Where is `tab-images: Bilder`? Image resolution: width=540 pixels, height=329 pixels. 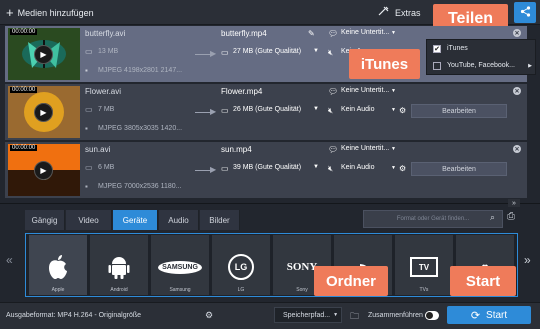 tab-images: Bilder is located at coordinates (220, 220).